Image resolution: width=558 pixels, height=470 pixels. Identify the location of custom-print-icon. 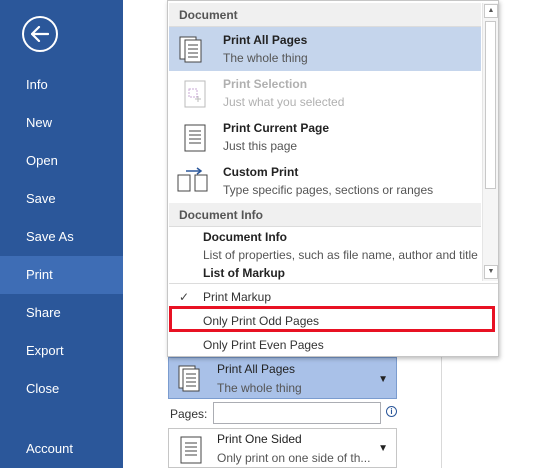
(194, 184).